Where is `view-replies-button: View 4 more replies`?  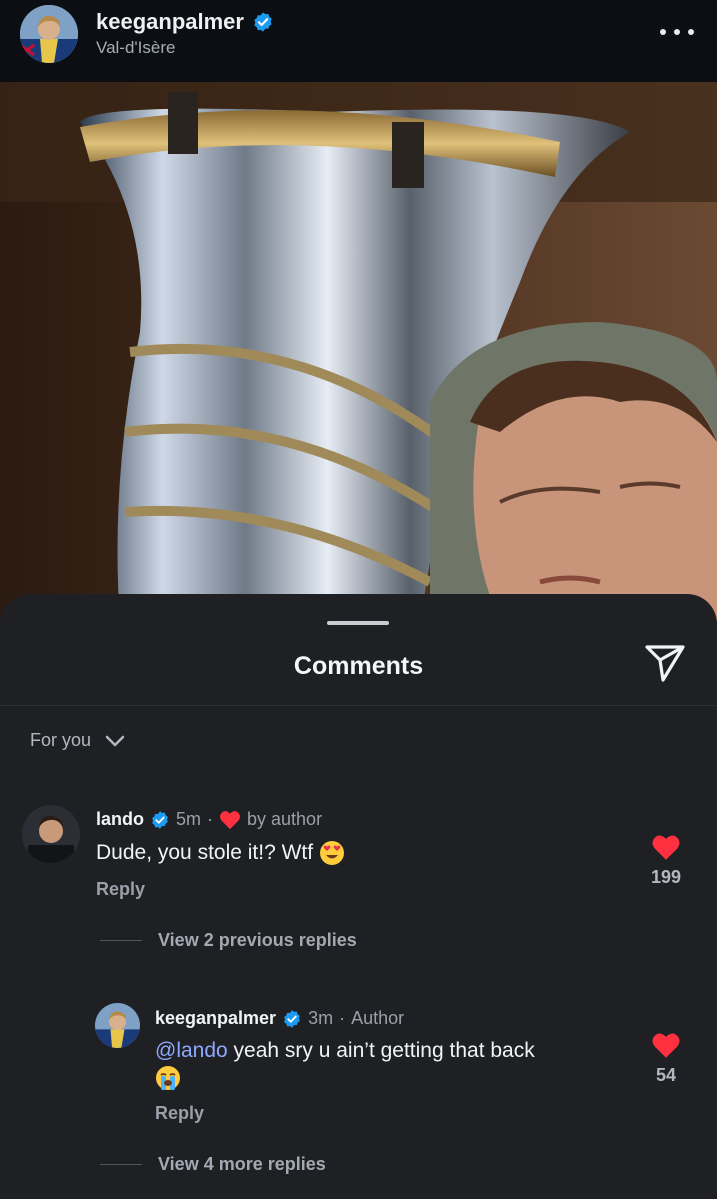
view-replies-button: View 4 more replies is located at coordinates (213, 1164).